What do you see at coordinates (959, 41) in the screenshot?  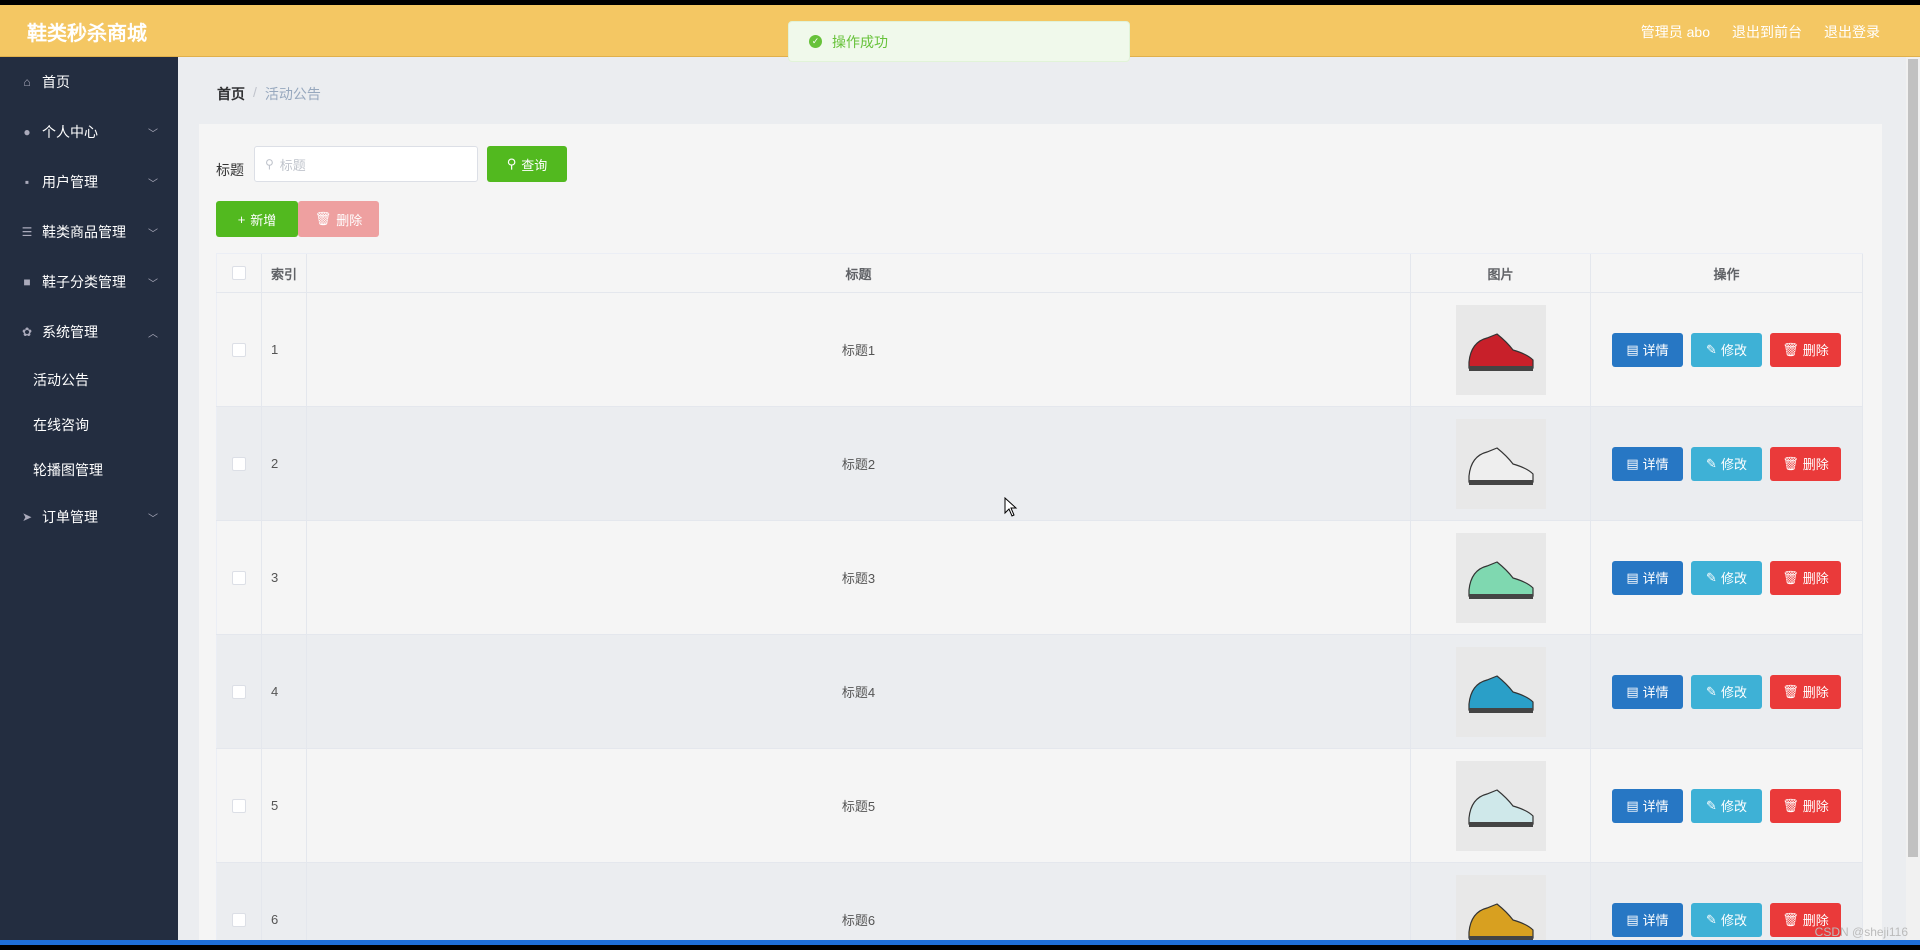 I see `success-toast: ✓ 操作成功` at bounding box center [959, 41].